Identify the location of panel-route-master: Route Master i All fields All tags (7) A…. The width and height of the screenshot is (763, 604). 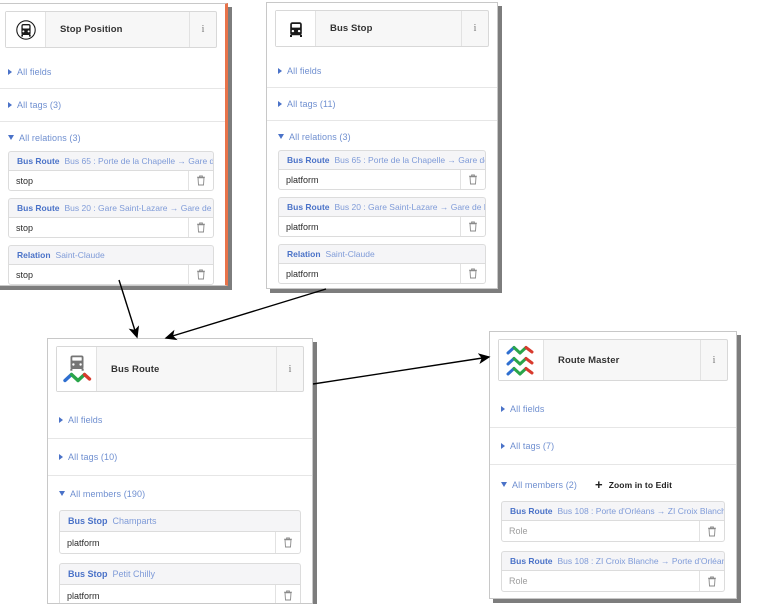
(613, 465).